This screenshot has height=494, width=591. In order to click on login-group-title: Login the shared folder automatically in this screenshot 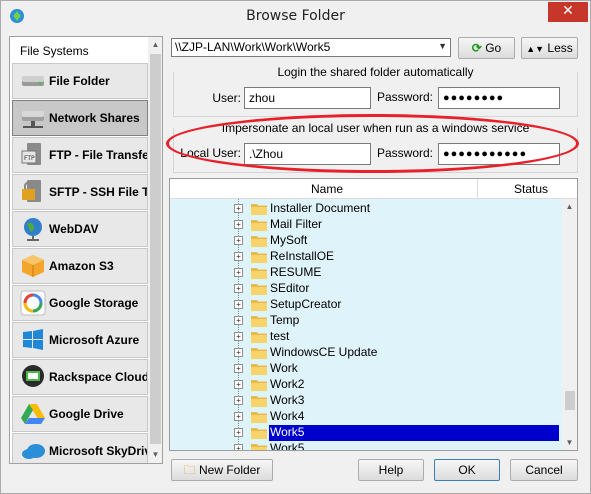, I will do `click(375, 72)`.